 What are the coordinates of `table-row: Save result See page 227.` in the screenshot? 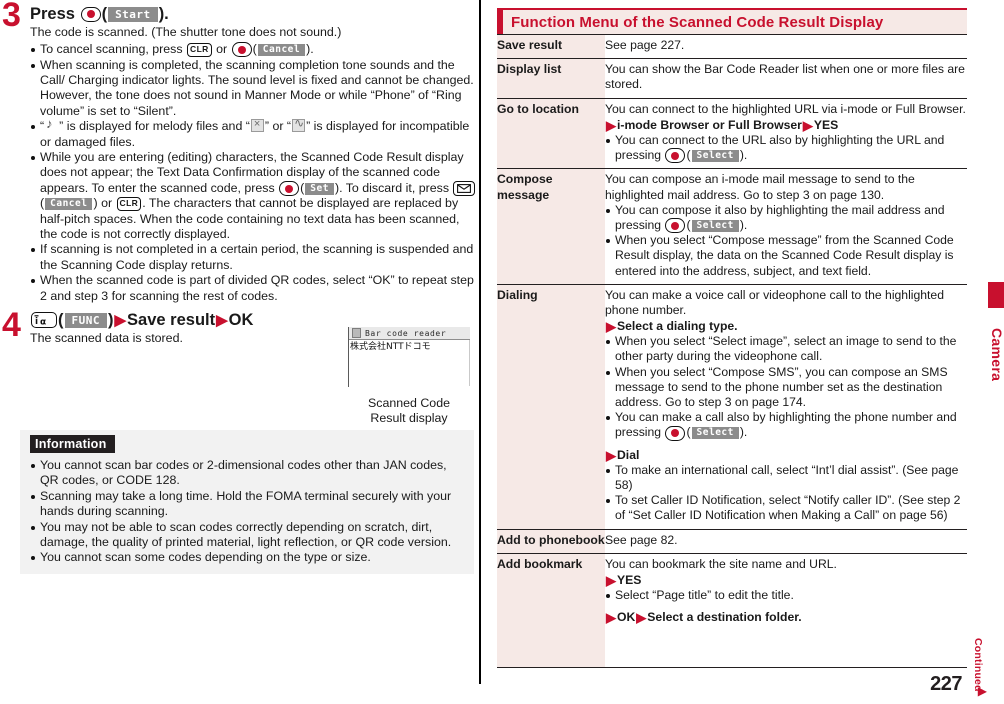 It's located at (732, 46).